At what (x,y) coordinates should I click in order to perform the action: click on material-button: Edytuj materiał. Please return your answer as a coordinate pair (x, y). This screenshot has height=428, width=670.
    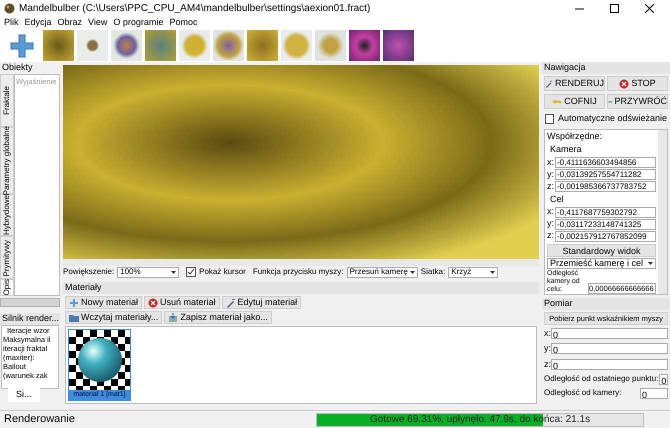
    Looking at the image, I should click on (262, 302).